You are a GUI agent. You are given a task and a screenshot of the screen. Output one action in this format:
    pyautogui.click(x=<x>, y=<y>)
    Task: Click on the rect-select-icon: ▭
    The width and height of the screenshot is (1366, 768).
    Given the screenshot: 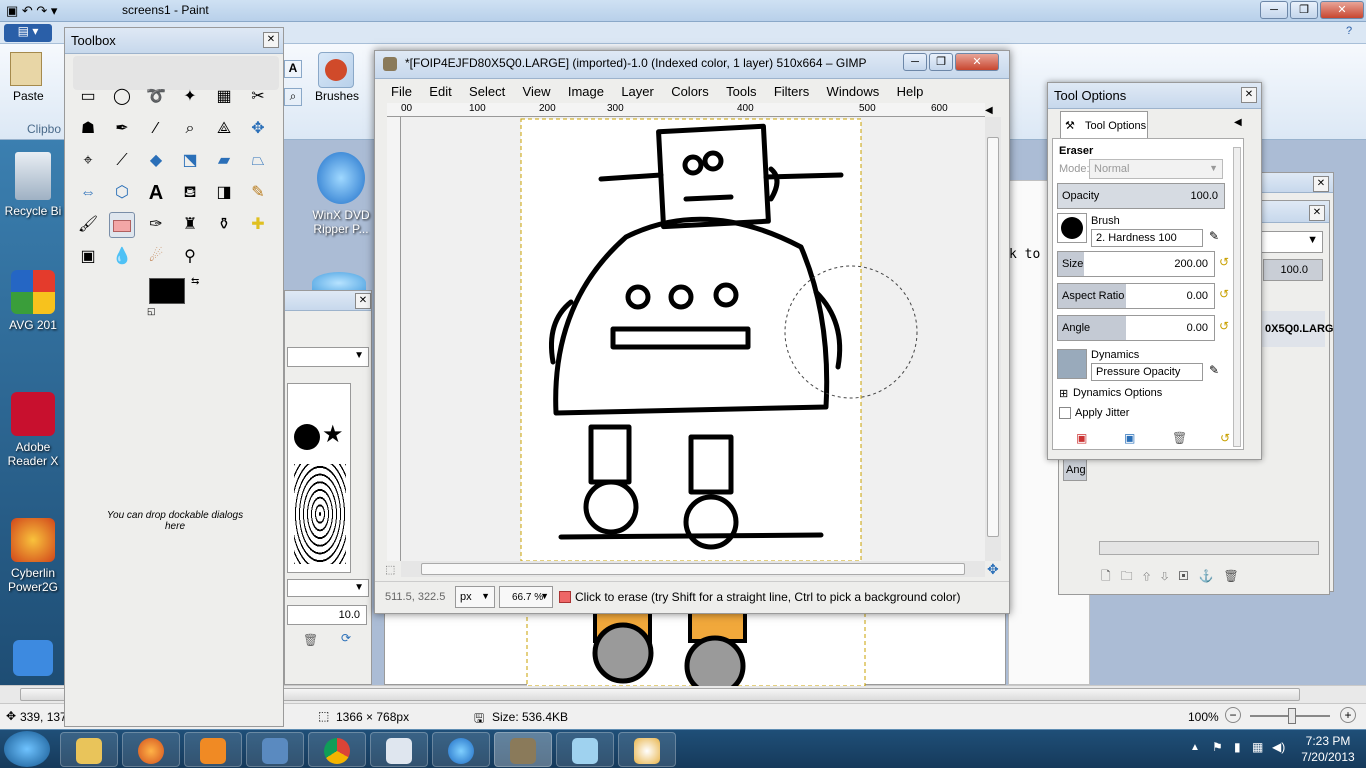 What is the action you would take?
    pyautogui.click(x=88, y=97)
    